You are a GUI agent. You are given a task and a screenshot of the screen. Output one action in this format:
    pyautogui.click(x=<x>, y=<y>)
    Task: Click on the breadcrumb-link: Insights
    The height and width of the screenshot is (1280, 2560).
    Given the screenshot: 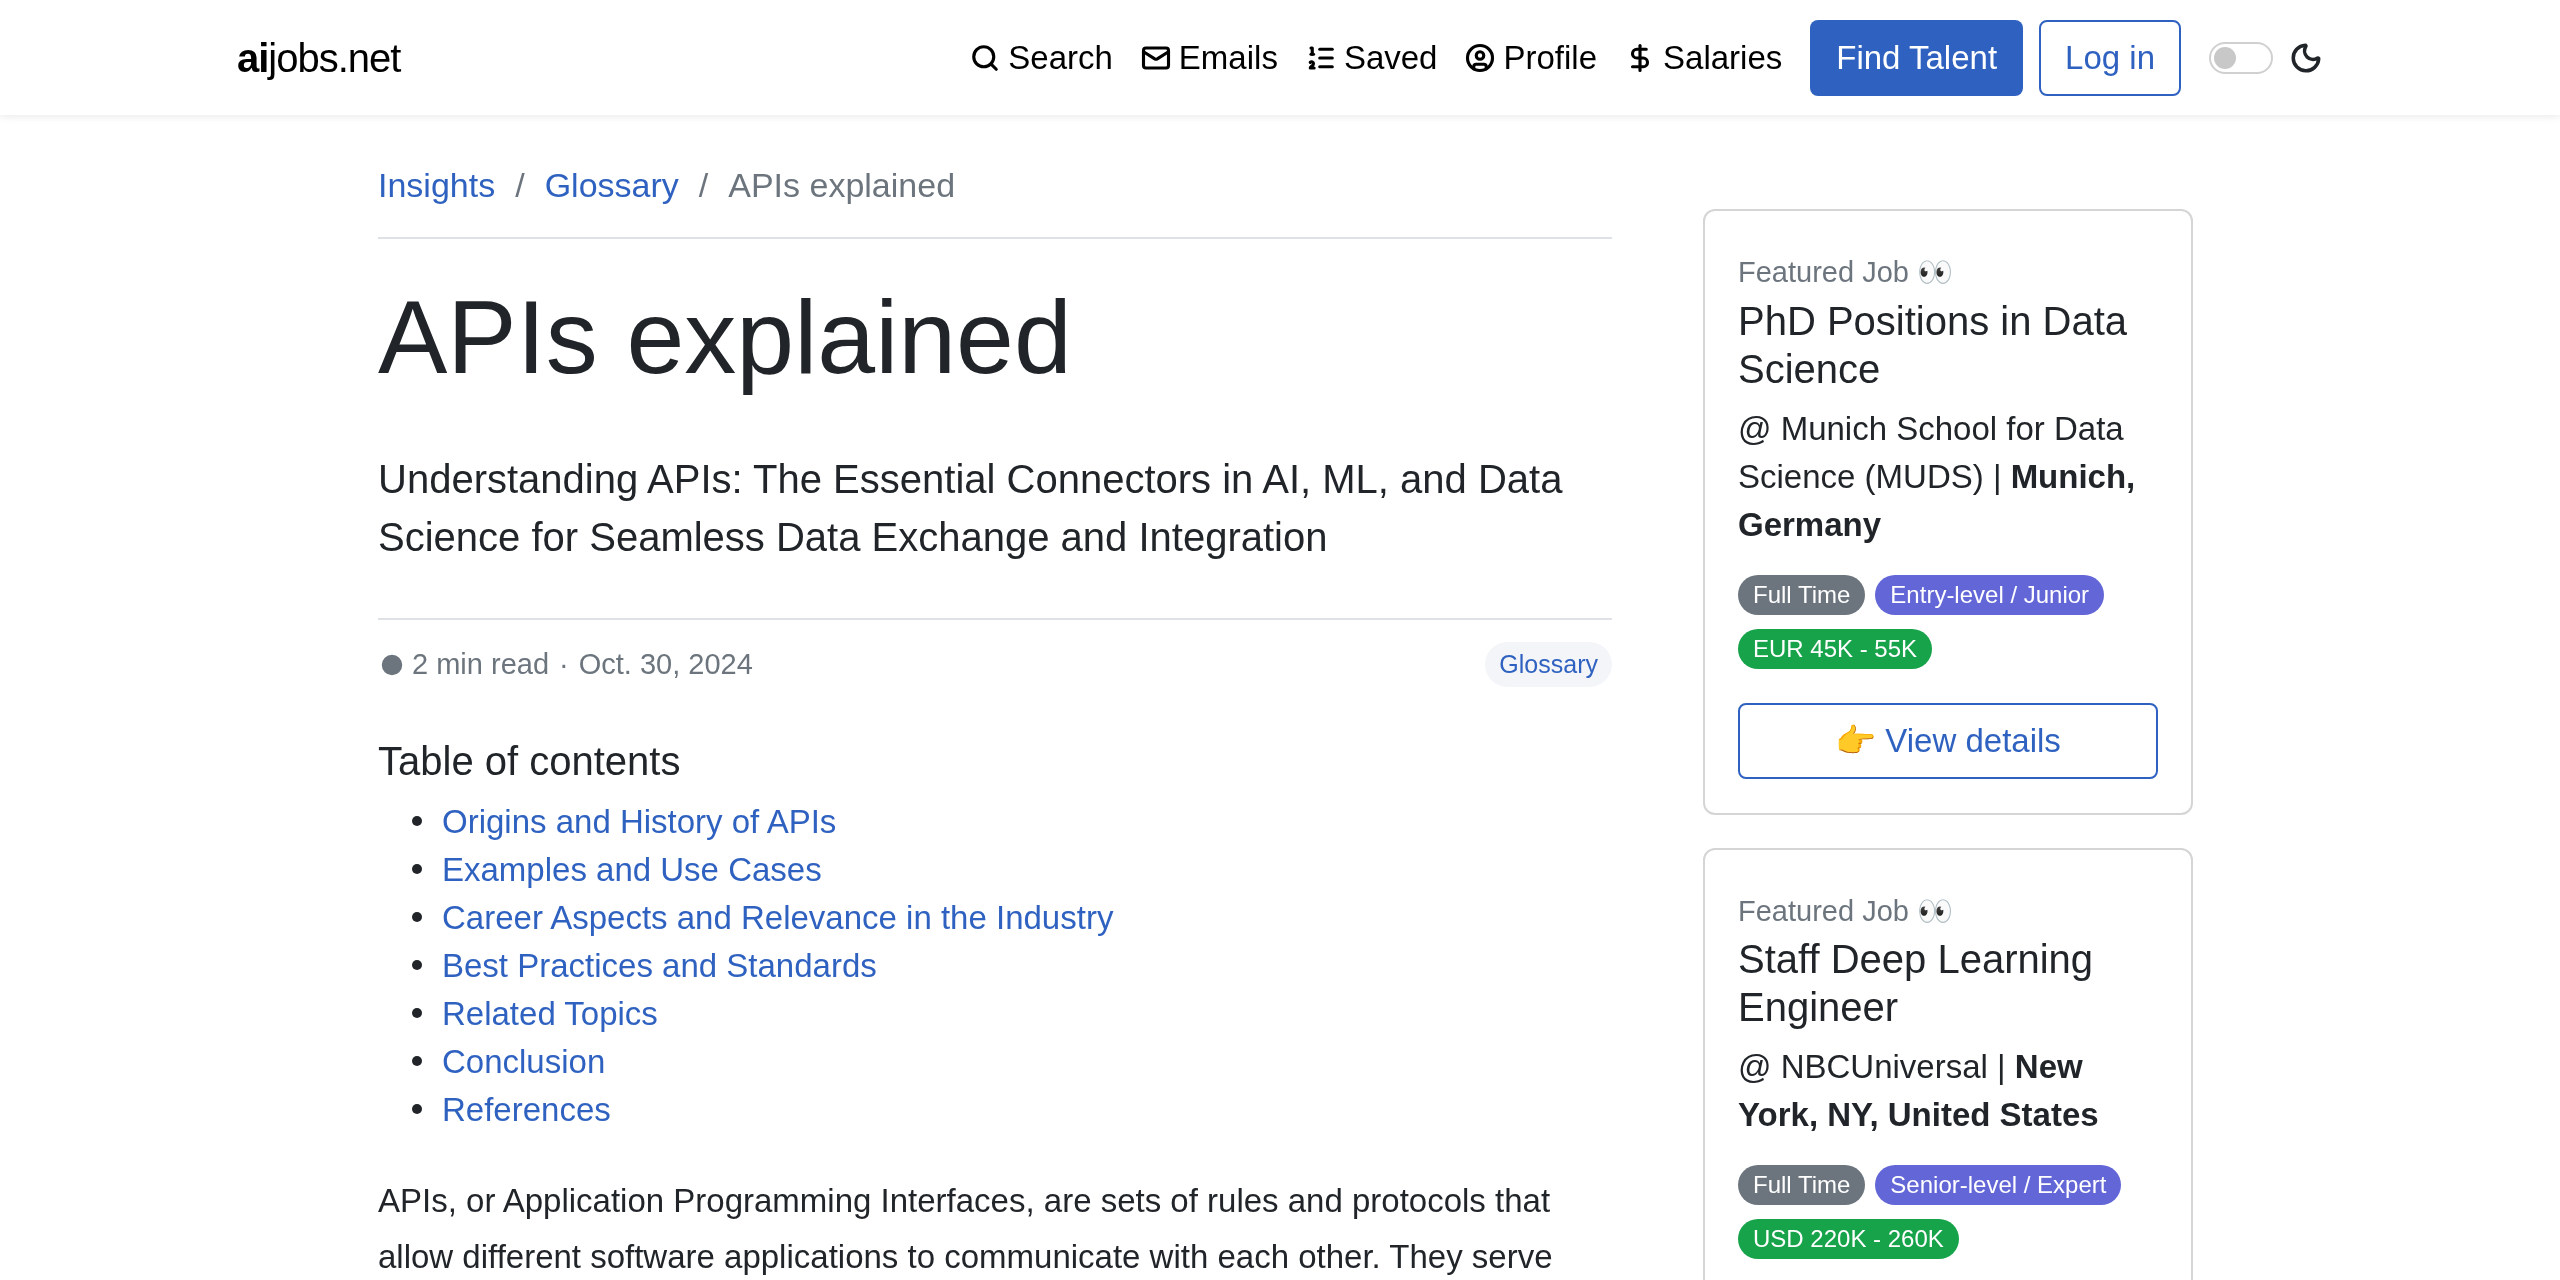 What is the action you would take?
    pyautogui.click(x=437, y=185)
    